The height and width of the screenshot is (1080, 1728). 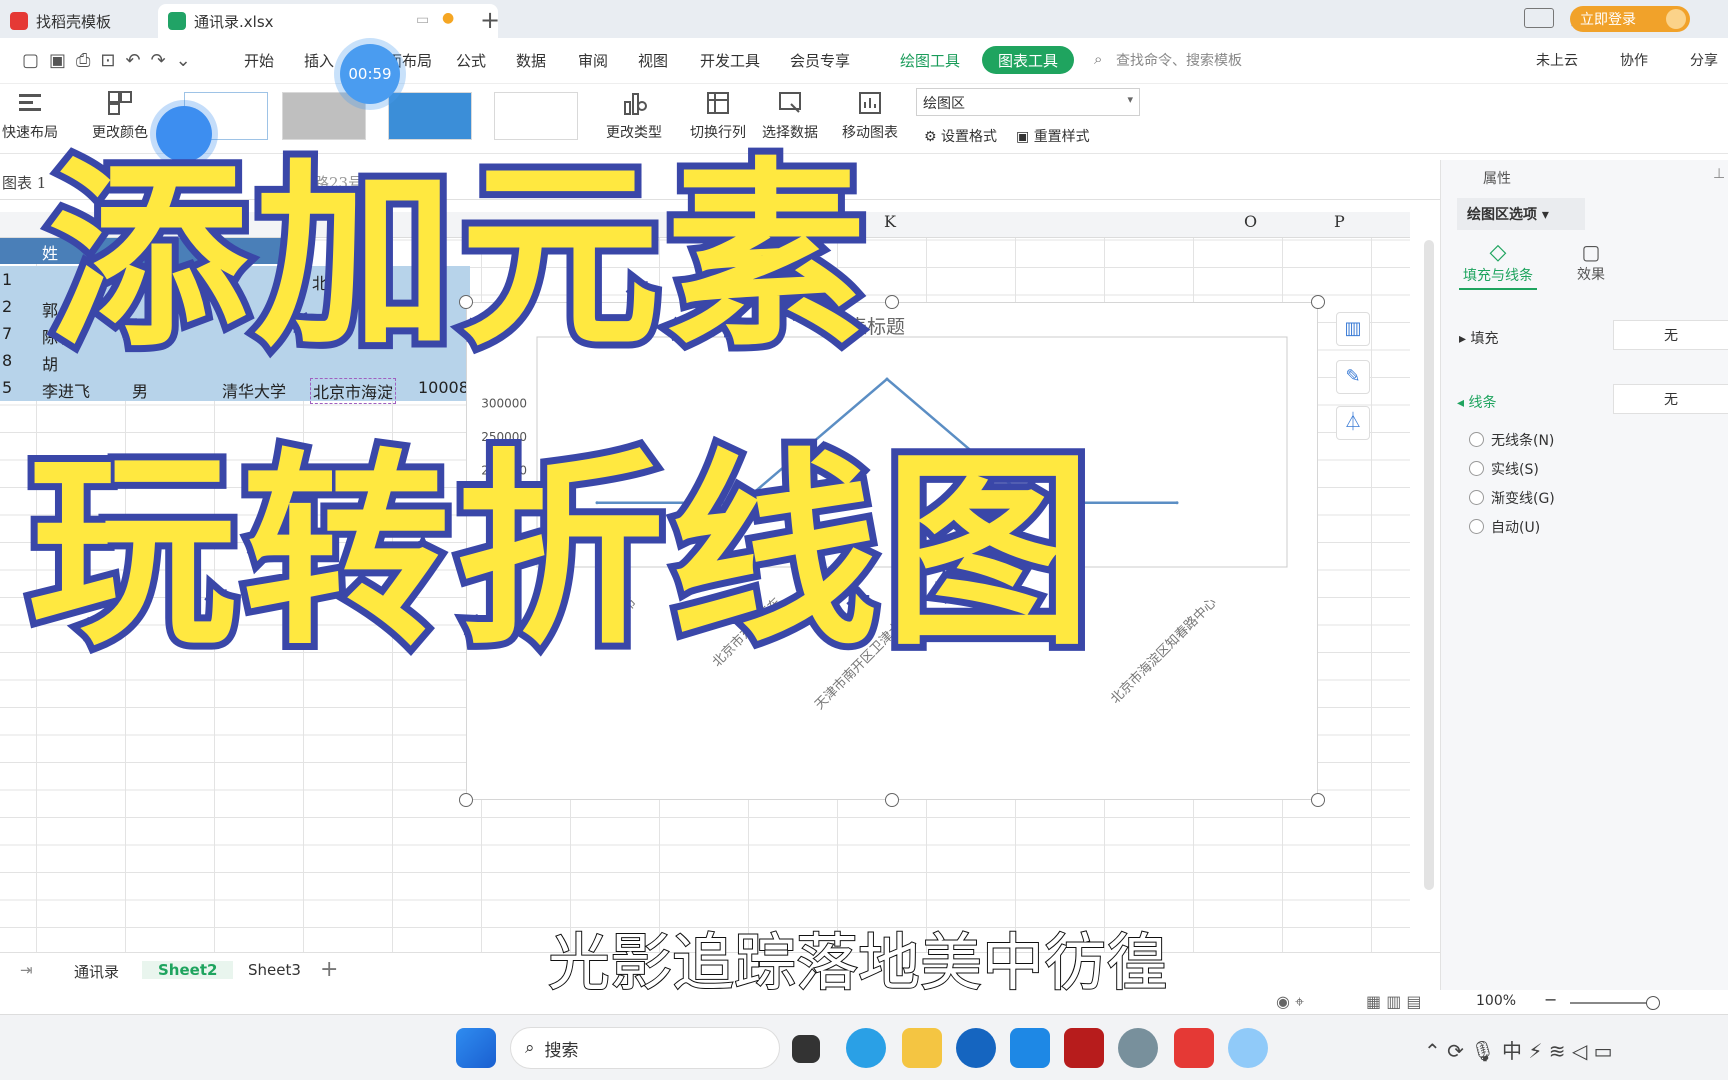 What do you see at coordinates (1634, 60) in the screenshot?
I see `collab-button: 协作` at bounding box center [1634, 60].